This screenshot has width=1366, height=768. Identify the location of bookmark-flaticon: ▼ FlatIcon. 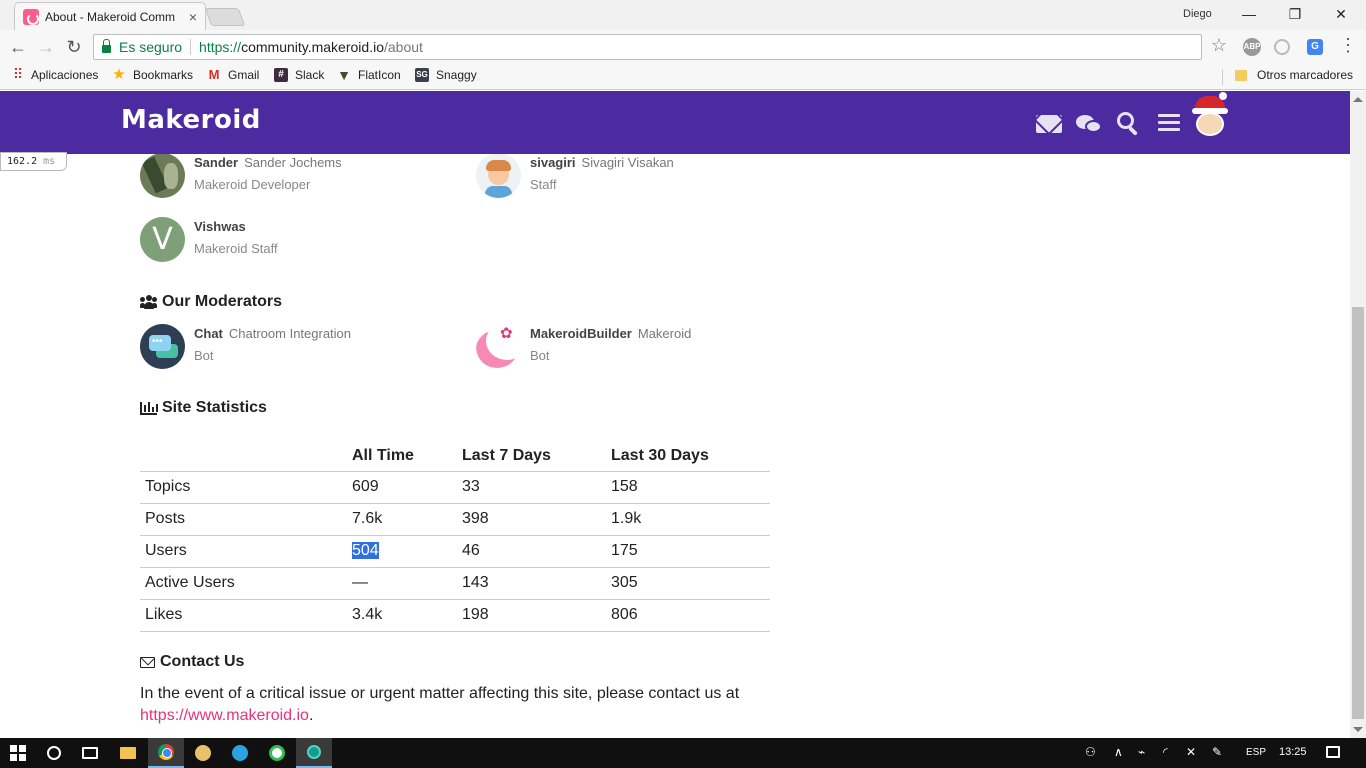
(369, 75).